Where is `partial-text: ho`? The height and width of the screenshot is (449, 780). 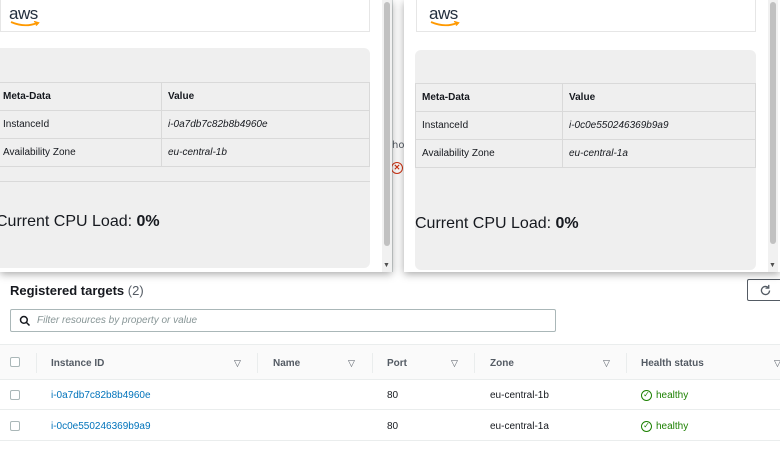 partial-text: ho is located at coordinates (398, 145).